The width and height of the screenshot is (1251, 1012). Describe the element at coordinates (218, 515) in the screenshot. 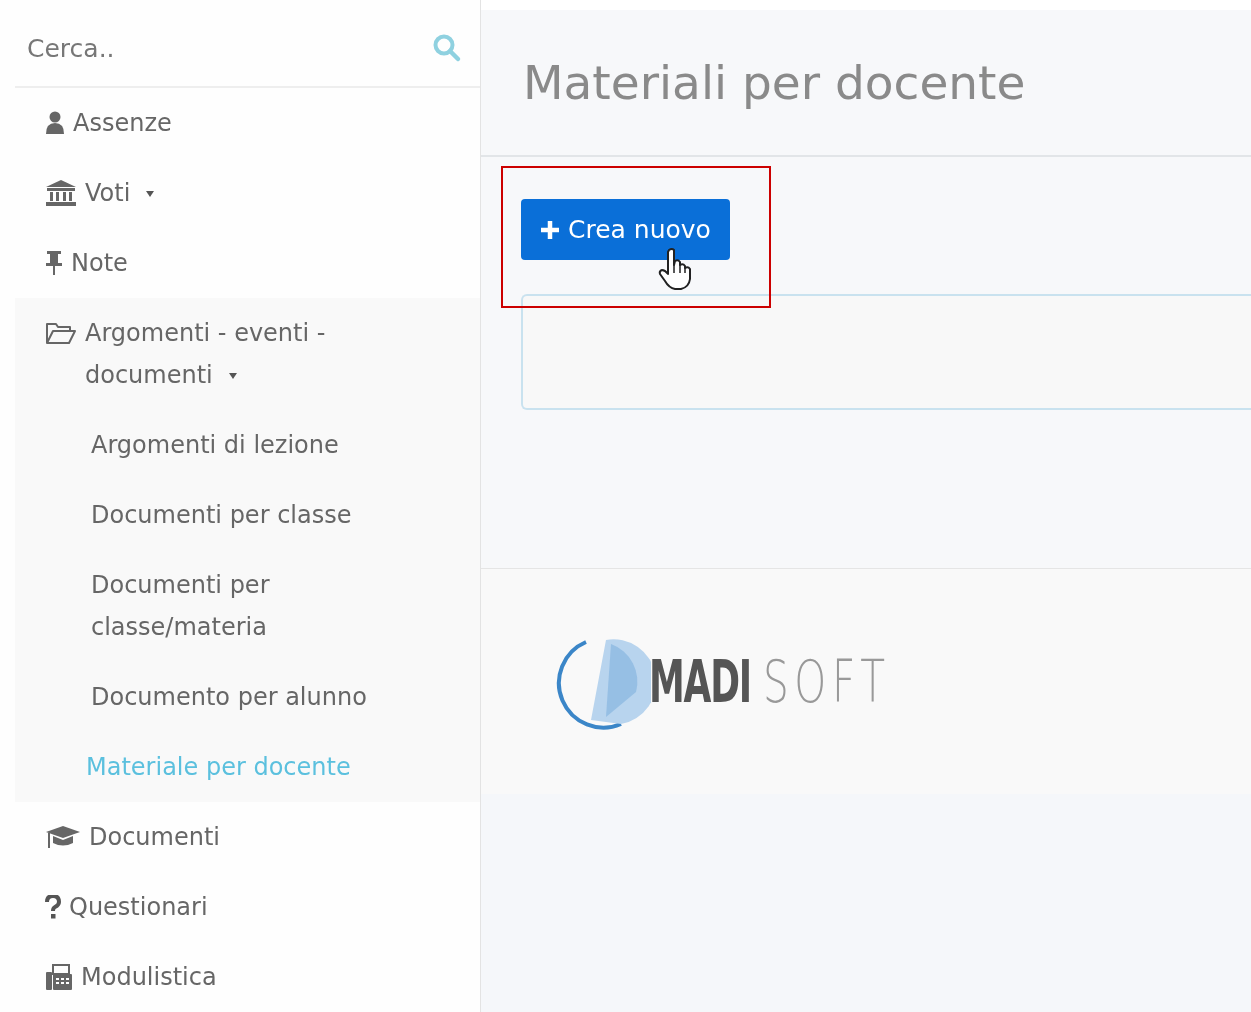

I see `submenu-item: Documenti per classe` at that location.